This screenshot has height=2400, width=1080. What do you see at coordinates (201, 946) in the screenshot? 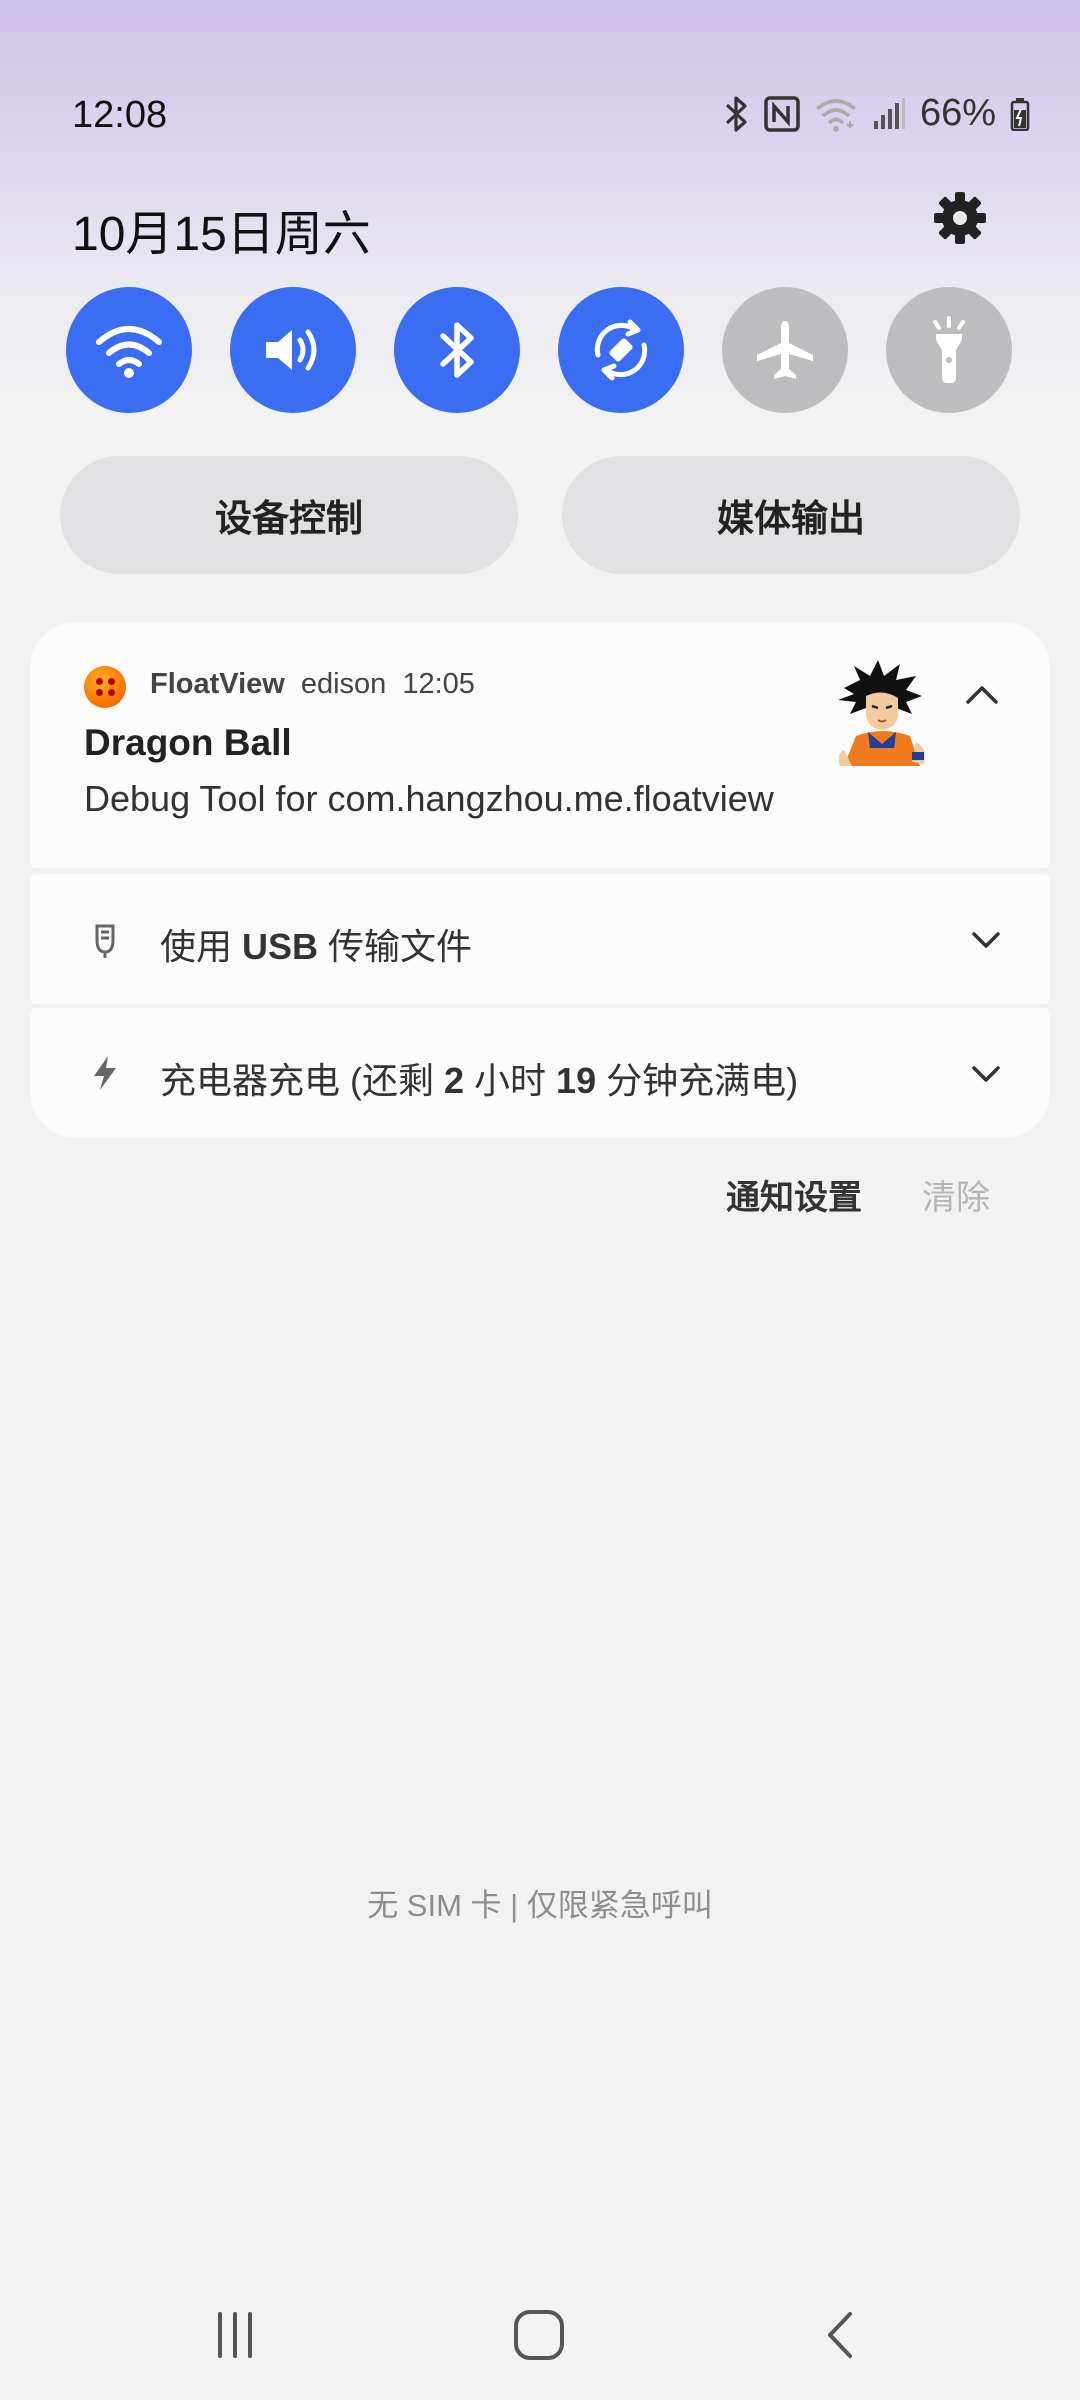
I see `usb-text-prefix: 使用` at bounding box center [201, 946].